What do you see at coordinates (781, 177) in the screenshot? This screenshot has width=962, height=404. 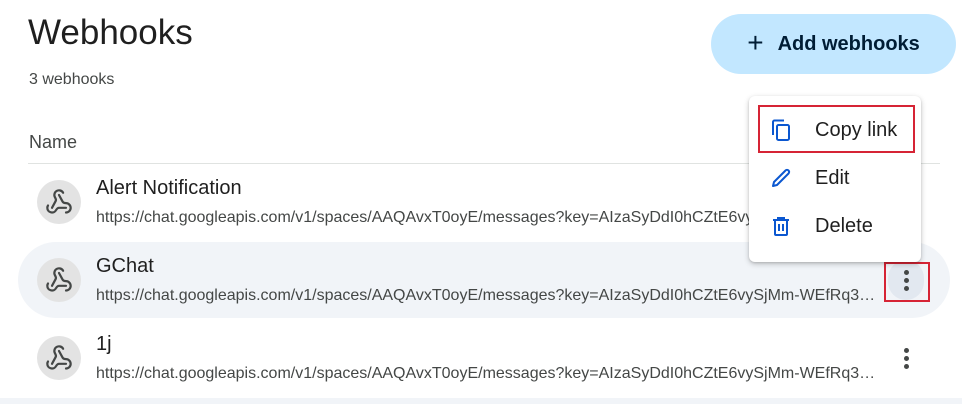 I see `pencil-icon` at bounding box center [781, 177].